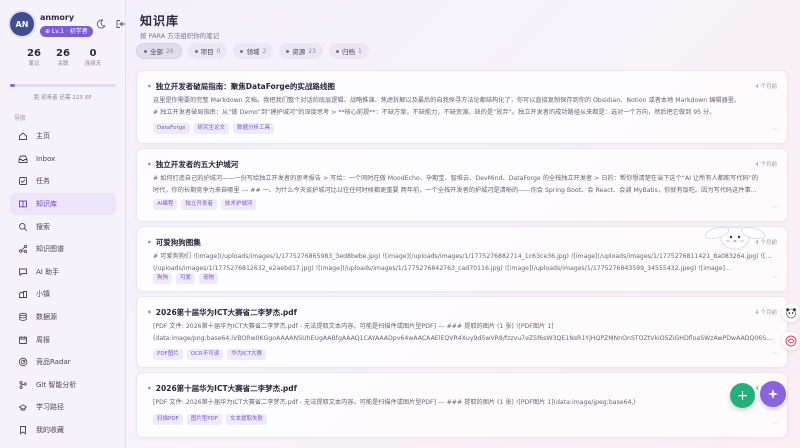 Image resolution: width=800 pixels, height=448 pixels. What do you see at coordinates (735, 235) in the screenshot?
I see `mascot-illustration` at bounding box center [735, 235].